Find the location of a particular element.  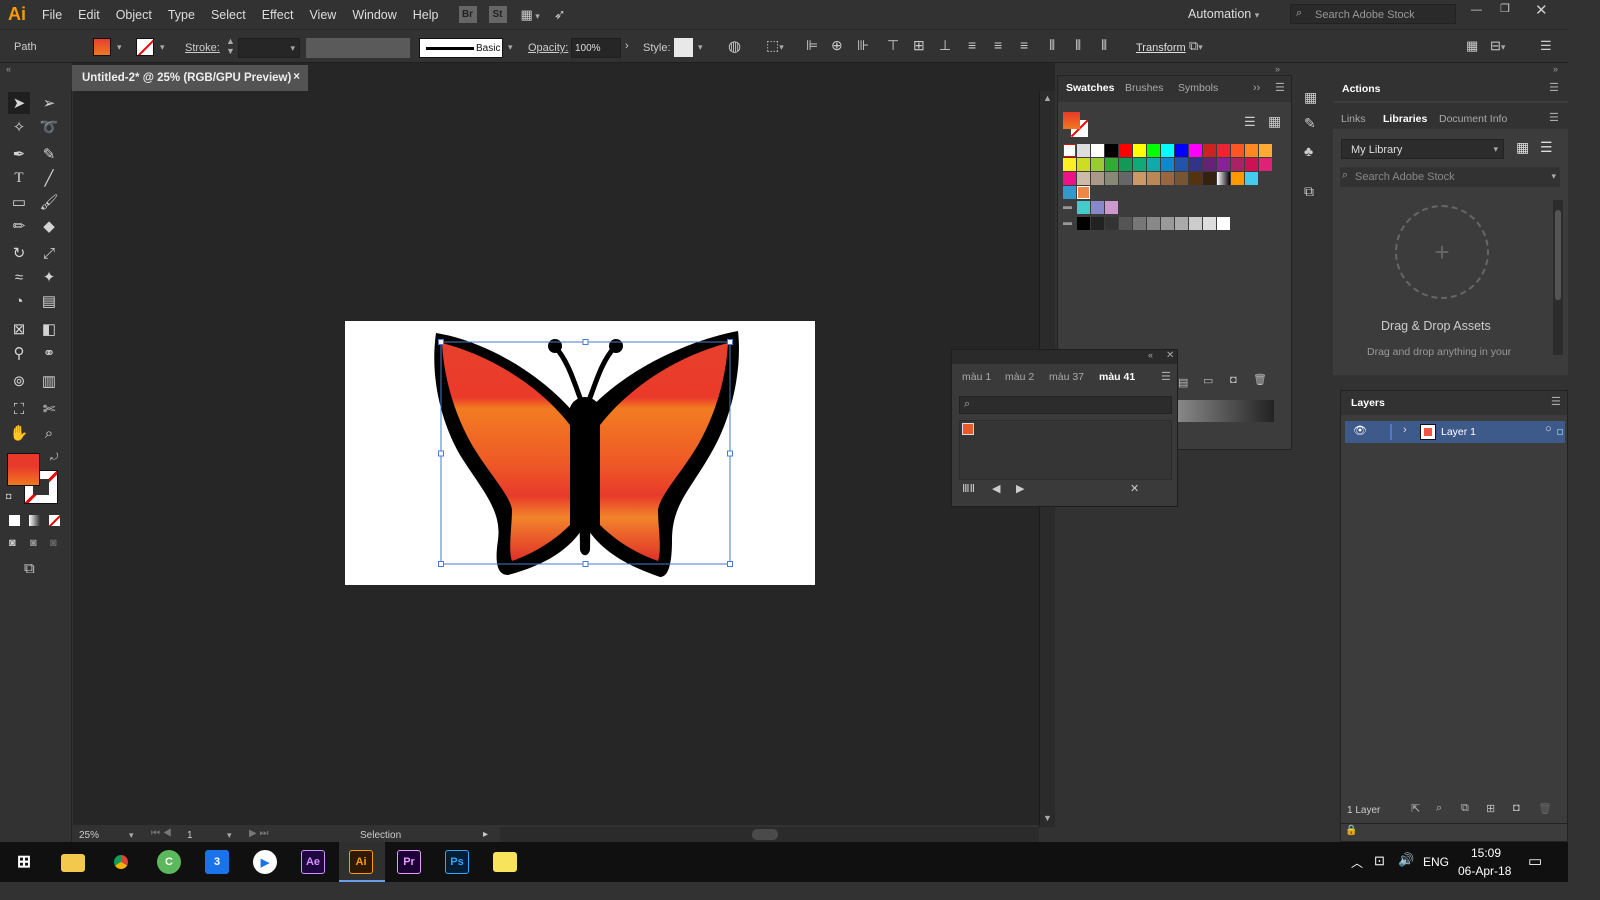

tab-actions: Actions is located at coordinates (1361, 89).